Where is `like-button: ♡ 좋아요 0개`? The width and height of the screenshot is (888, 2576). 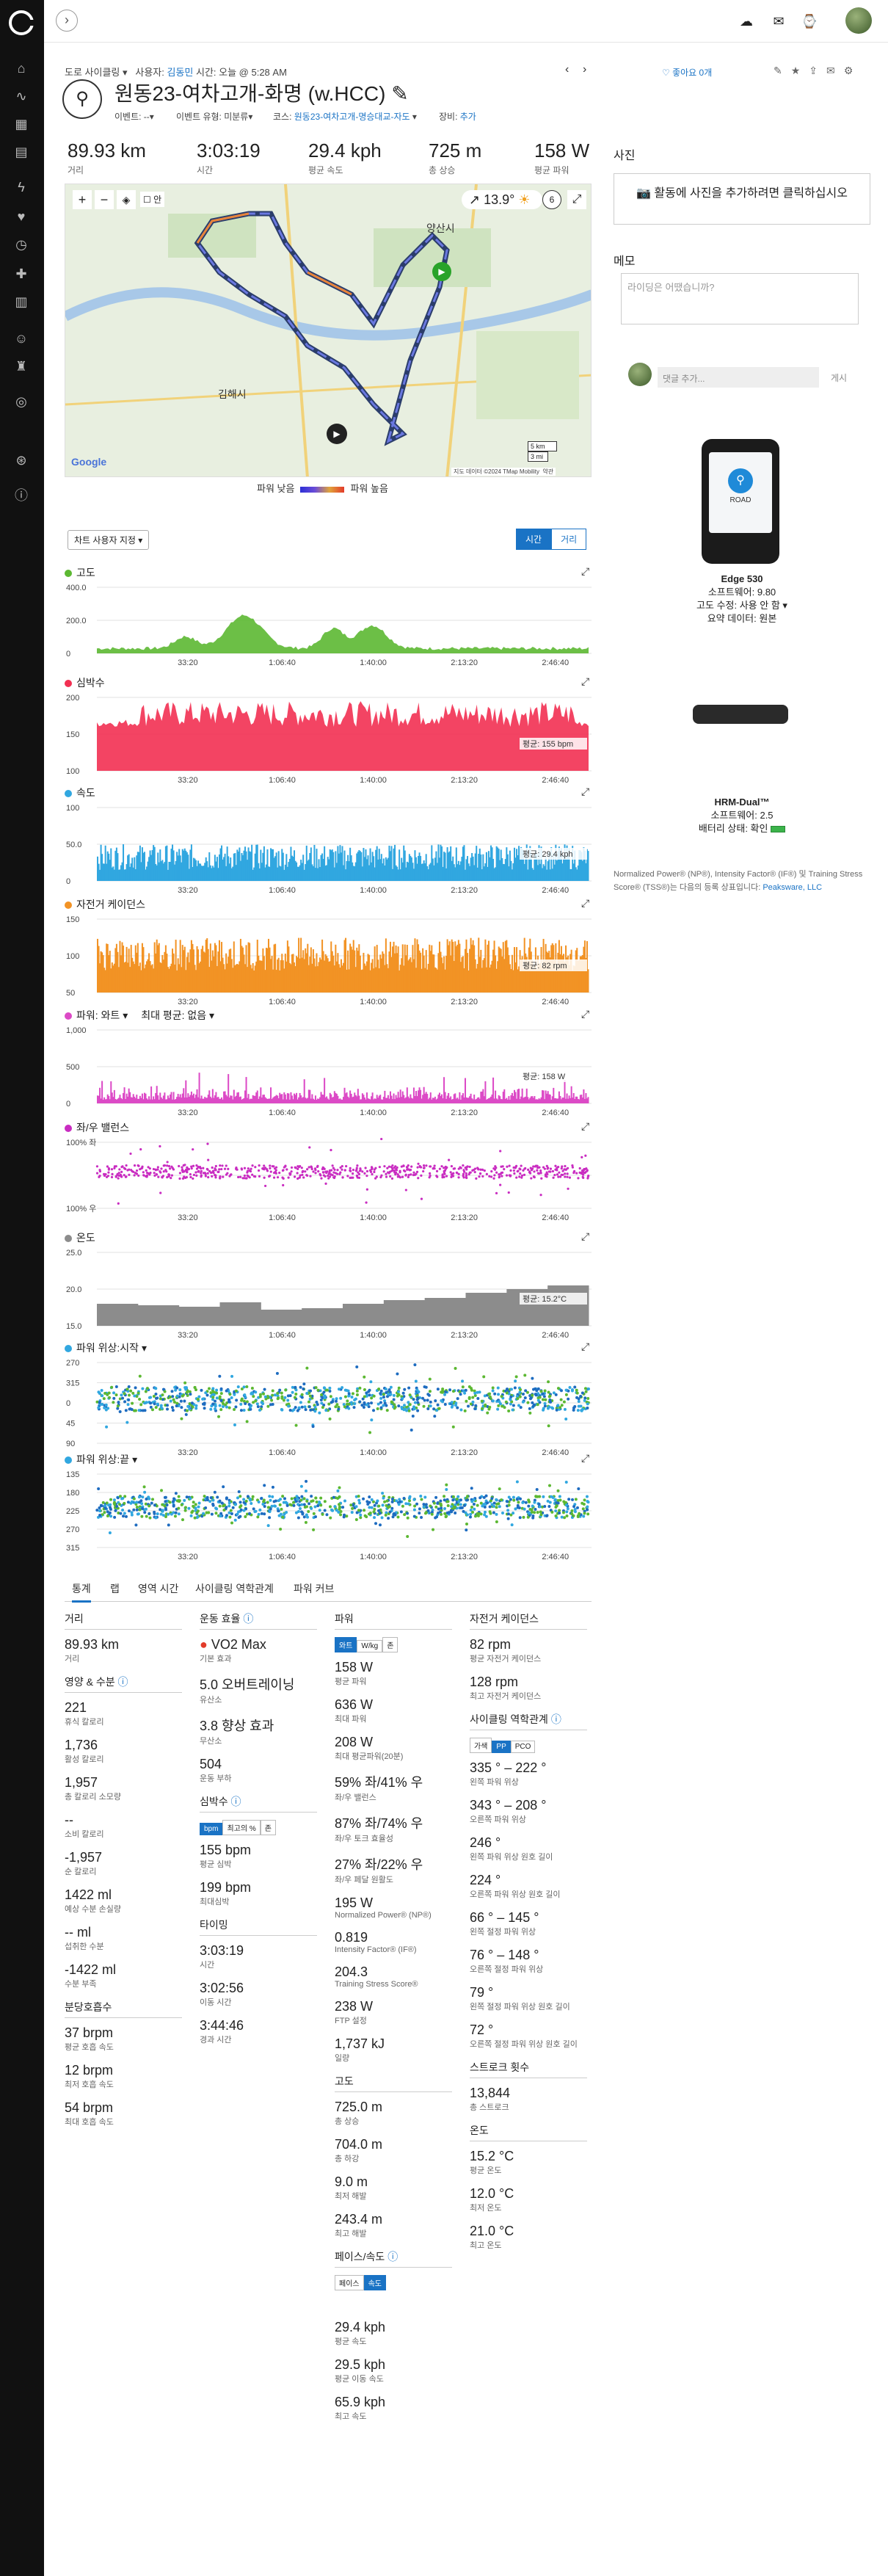 like-button: ♡ 좋아요 0개 is located at coordinates (687, 73).